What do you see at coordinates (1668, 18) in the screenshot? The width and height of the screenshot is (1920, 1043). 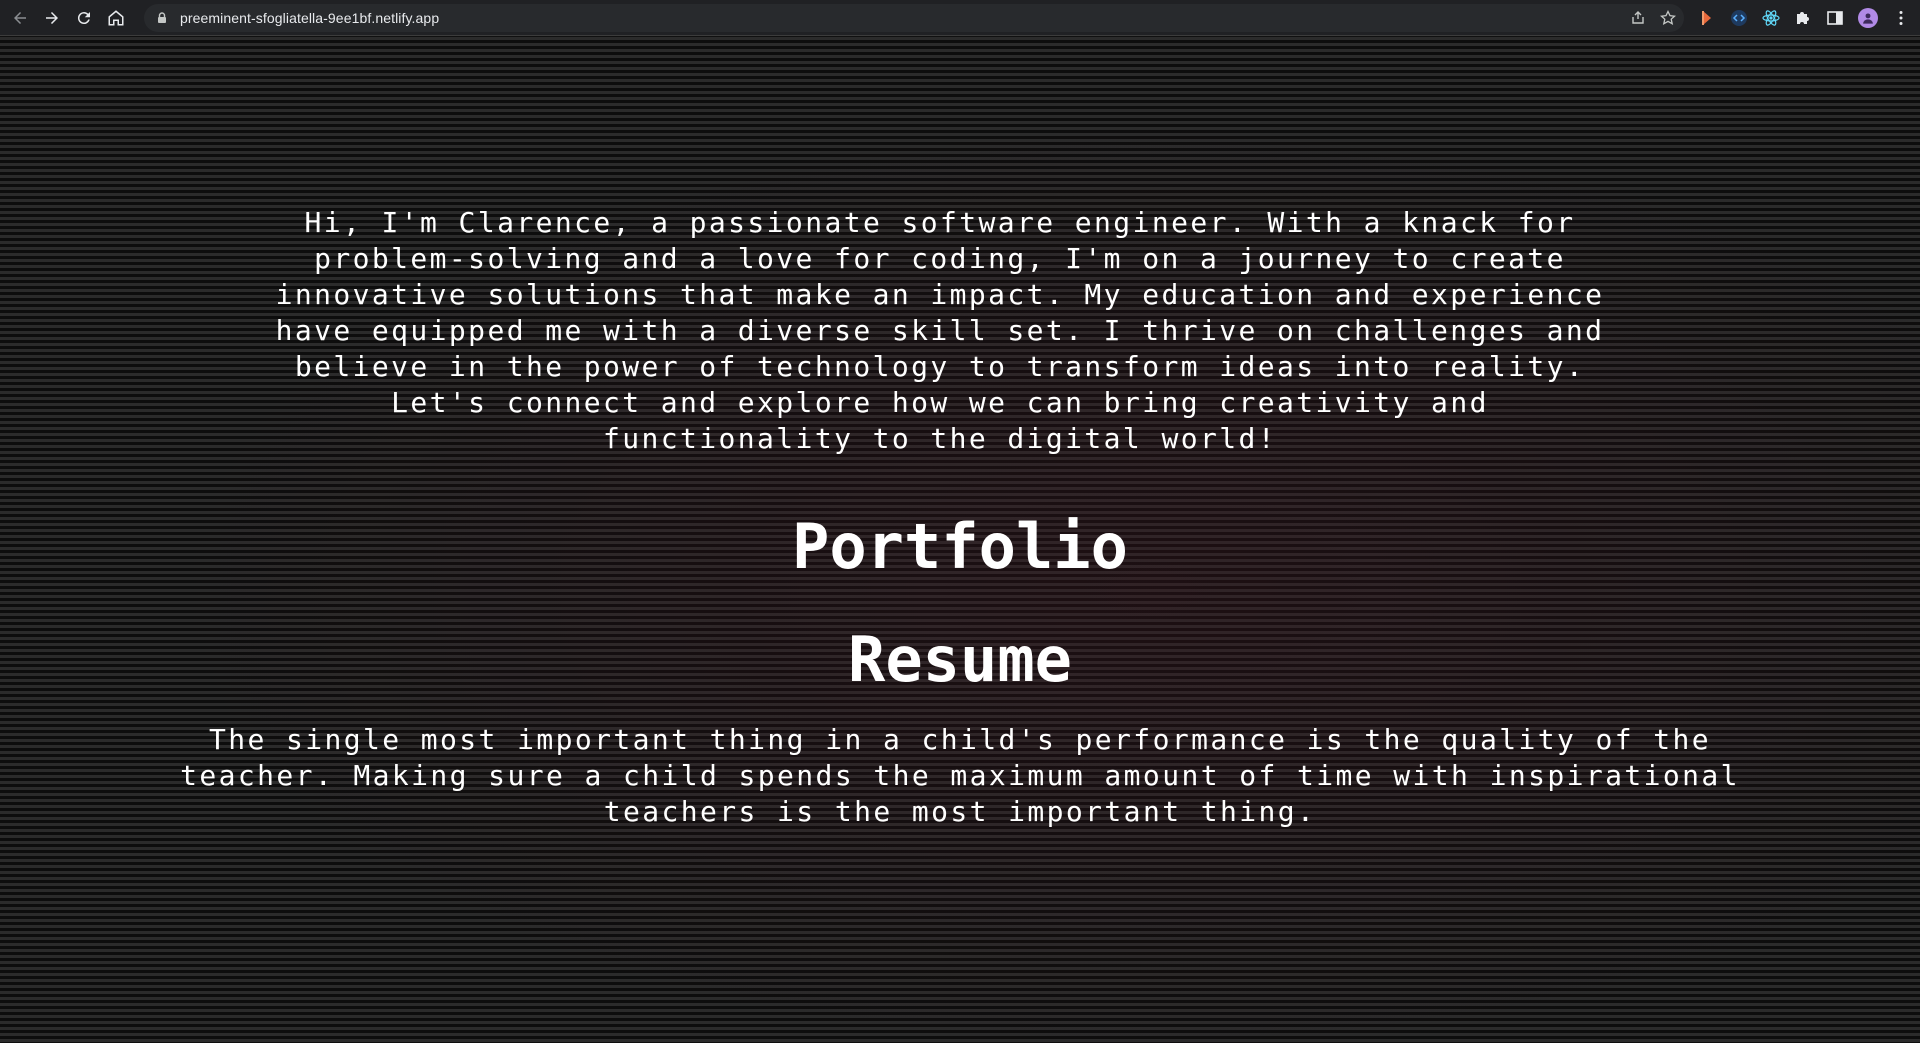 I see `bookmark-star-icon` at bounding box center [1668, 18].